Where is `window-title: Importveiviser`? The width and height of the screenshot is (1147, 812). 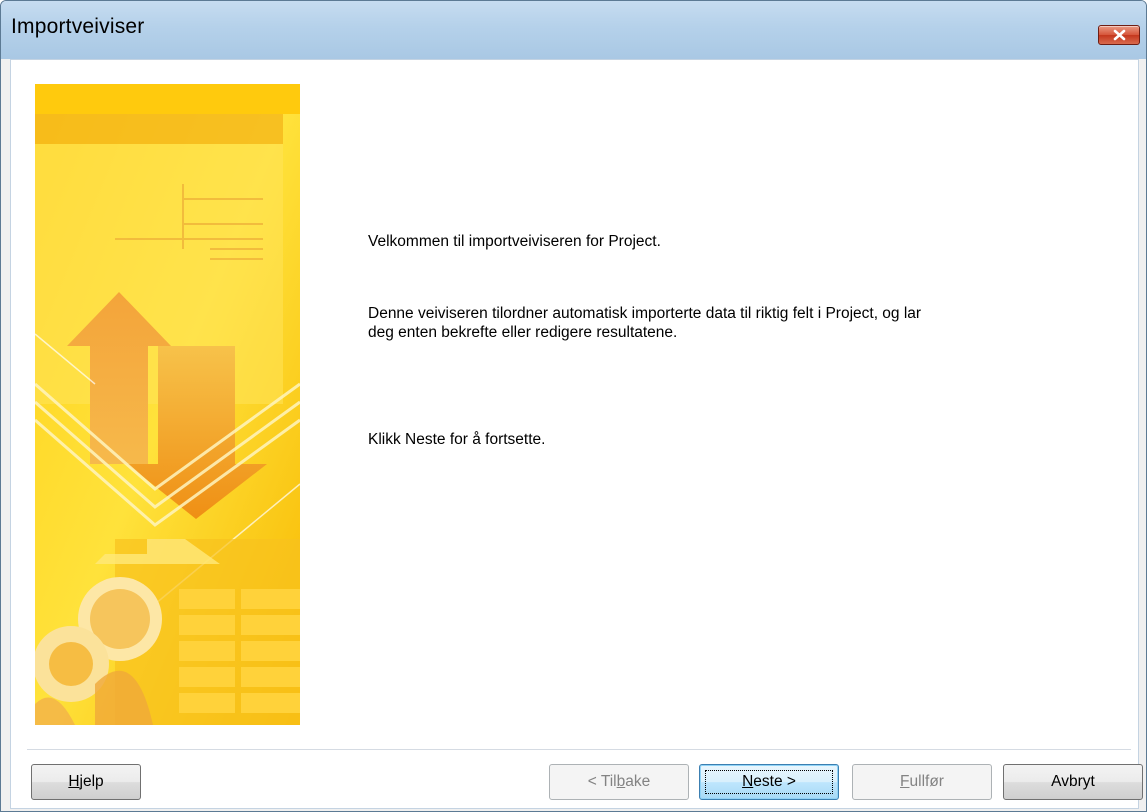 window-title: Importveiviser is located at coordinates (78, 26).